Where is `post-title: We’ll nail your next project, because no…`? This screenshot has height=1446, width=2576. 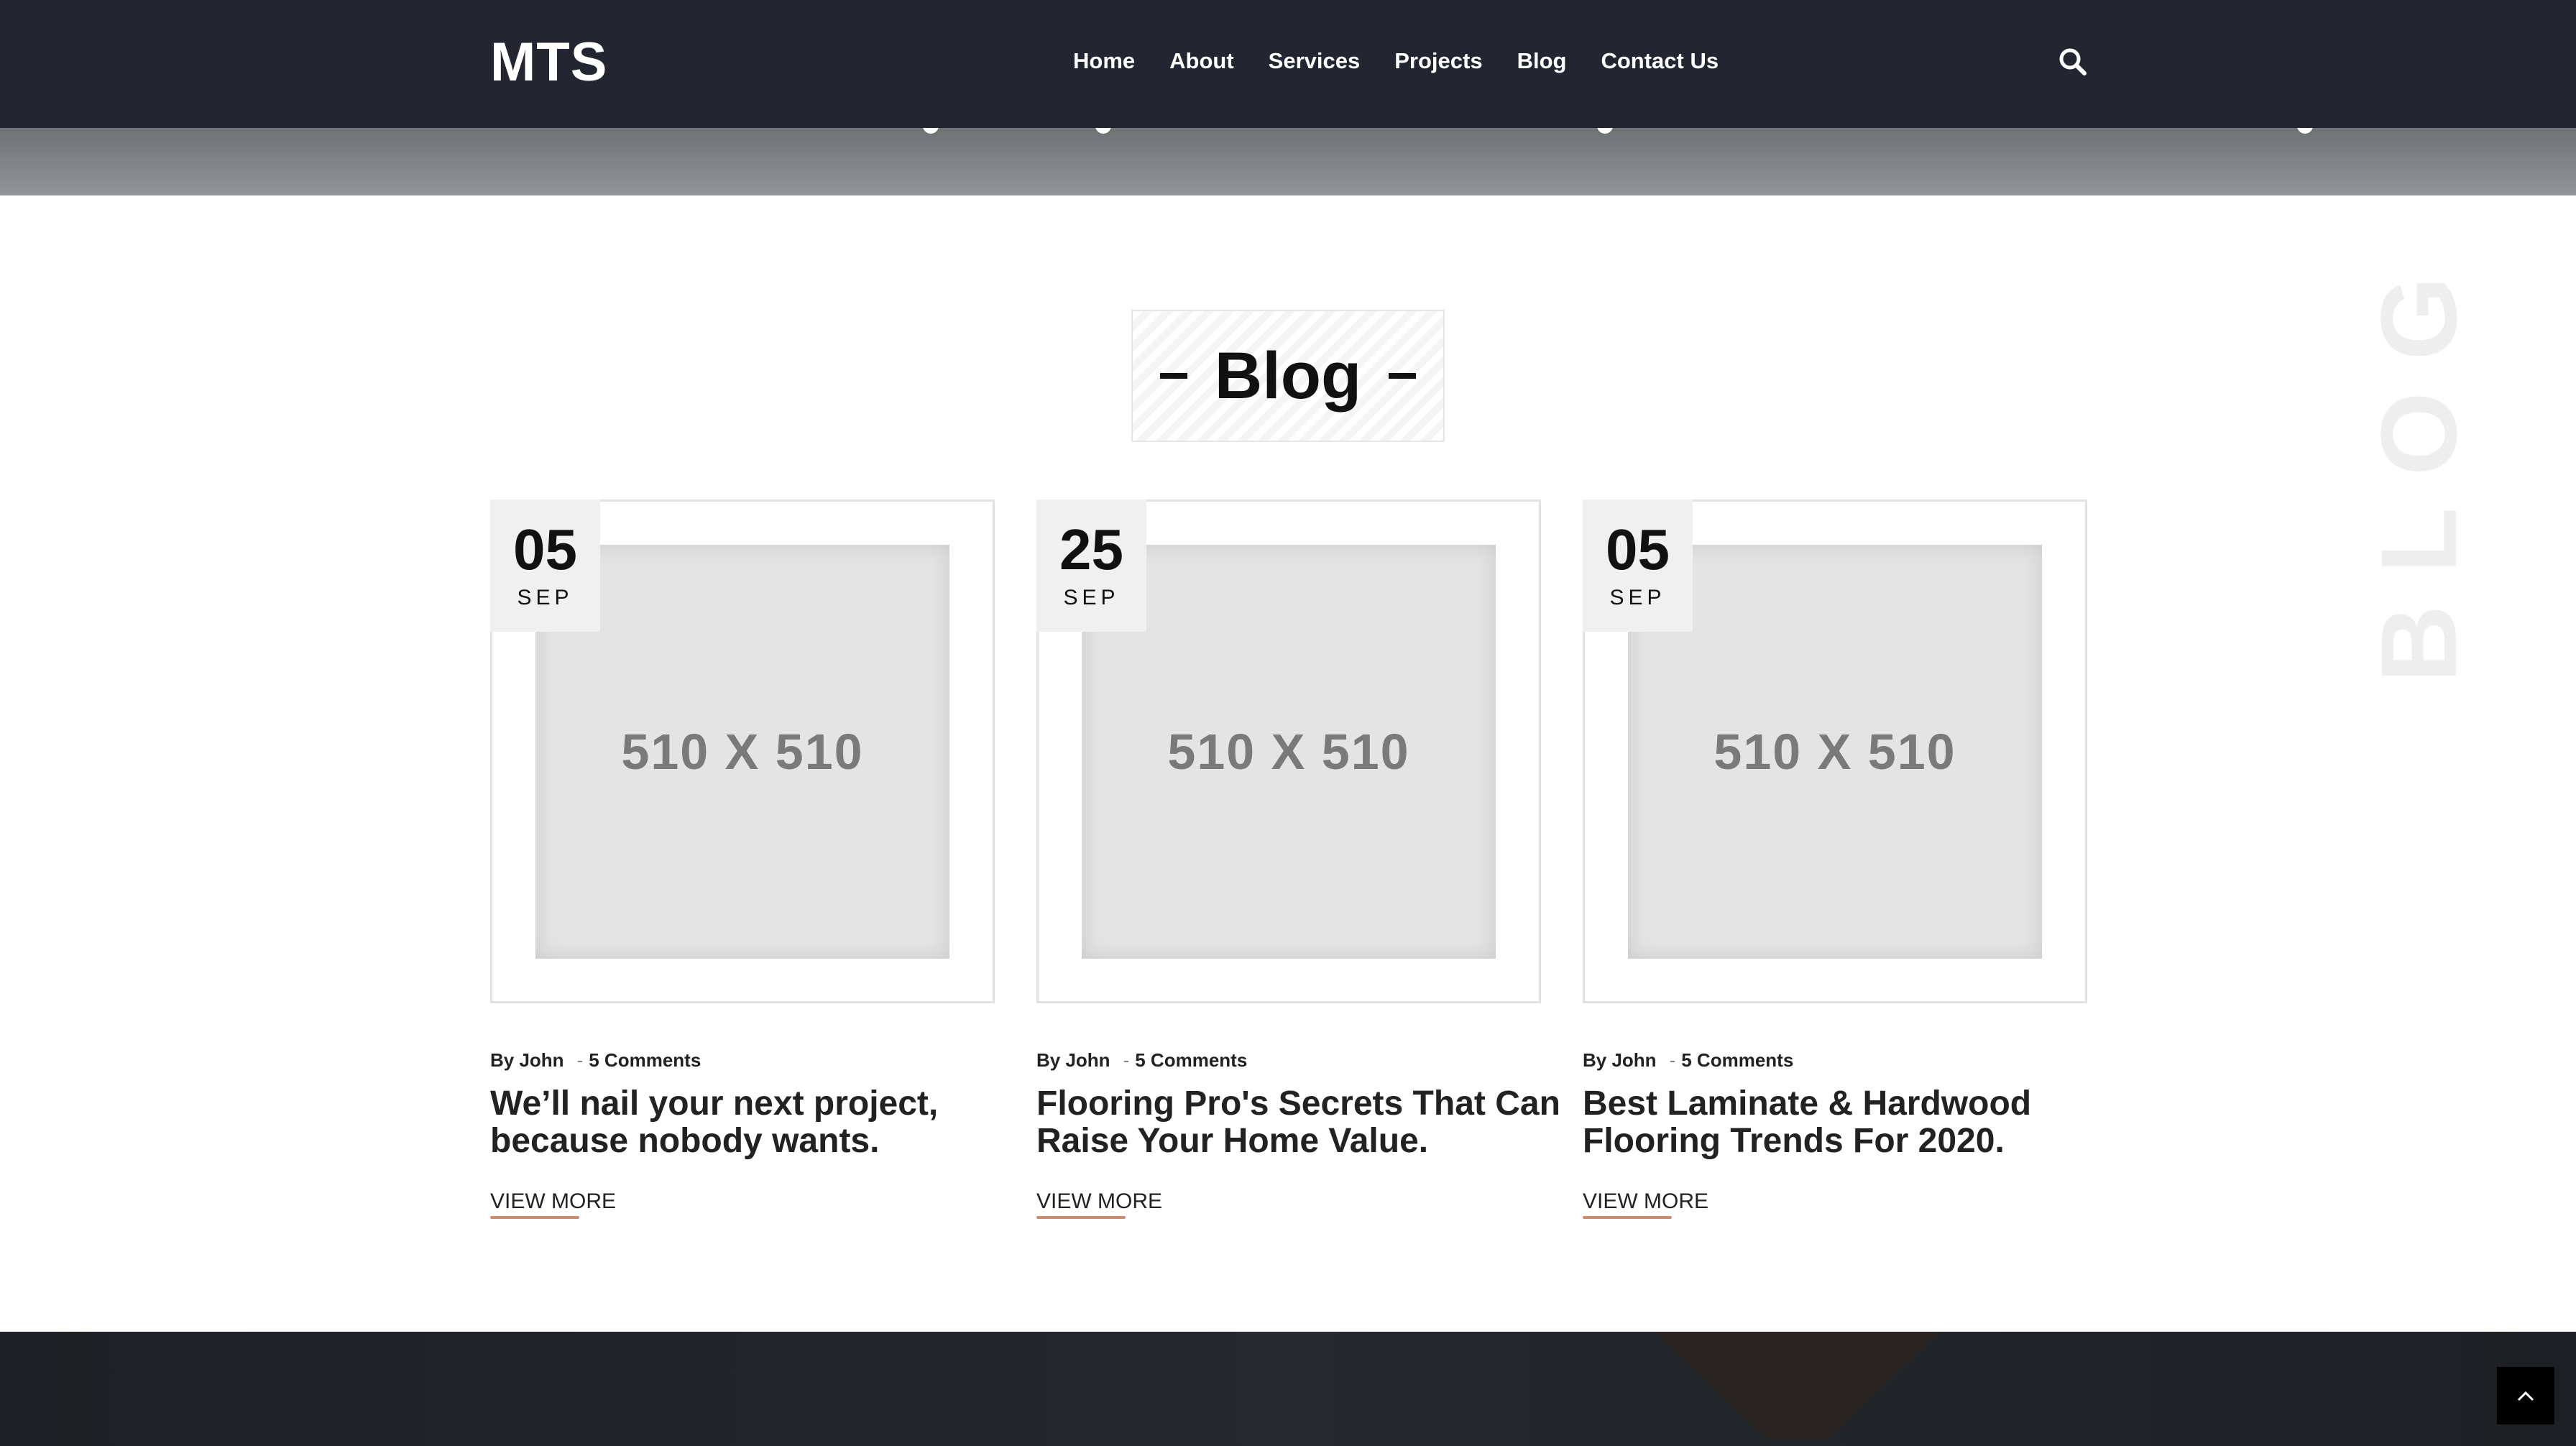
post-title: We’ll nail your next project, because no… is located at coordinates (759, 1122).